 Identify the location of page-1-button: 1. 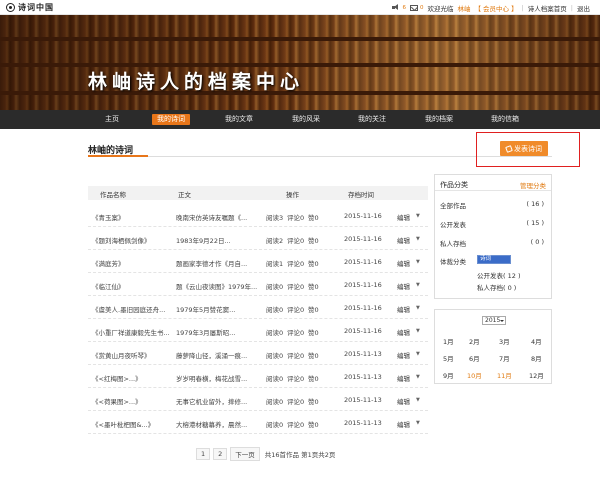
(203, 454).